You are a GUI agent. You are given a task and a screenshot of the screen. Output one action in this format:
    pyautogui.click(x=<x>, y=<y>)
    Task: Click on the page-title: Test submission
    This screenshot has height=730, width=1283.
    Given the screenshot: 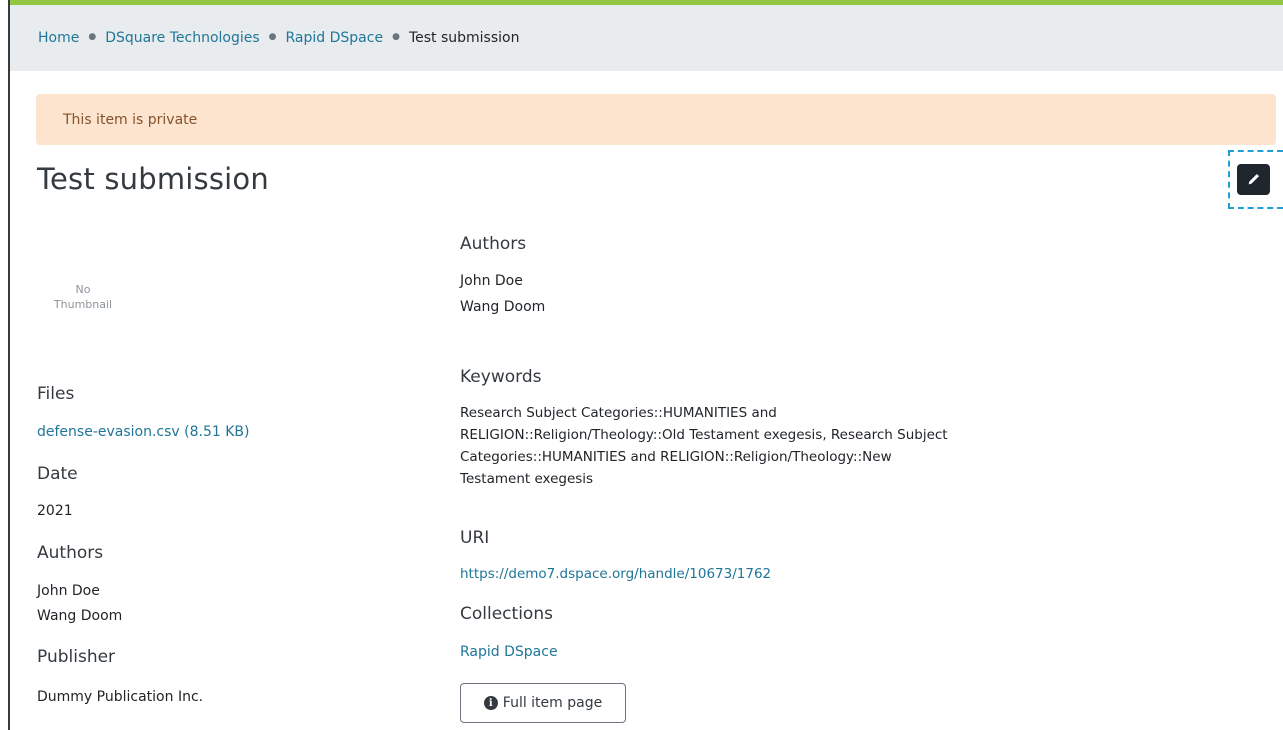 What is the action you would take?
    pyautogui.click(x=153, y=179)
    